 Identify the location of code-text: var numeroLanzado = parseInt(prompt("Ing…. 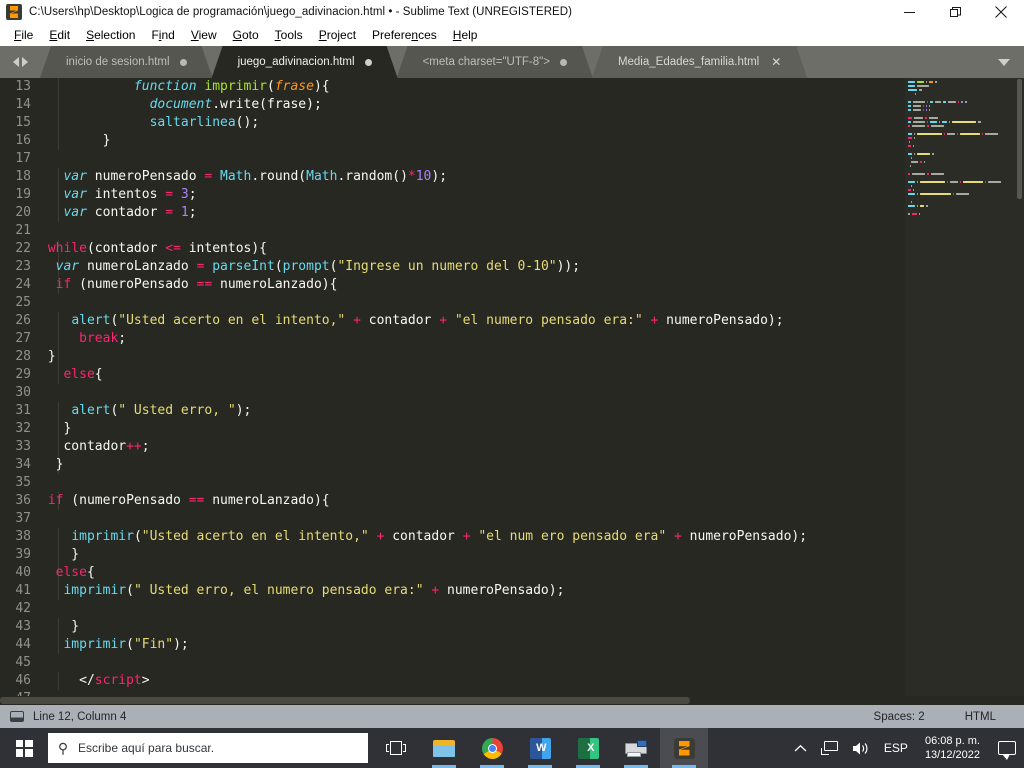
(472, 267).